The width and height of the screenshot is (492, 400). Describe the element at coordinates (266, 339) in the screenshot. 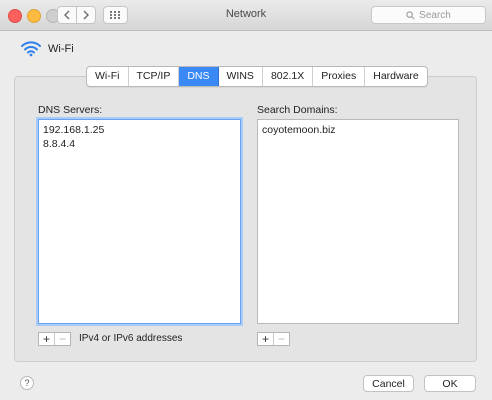

I see `add-domain-button: +` at that location.